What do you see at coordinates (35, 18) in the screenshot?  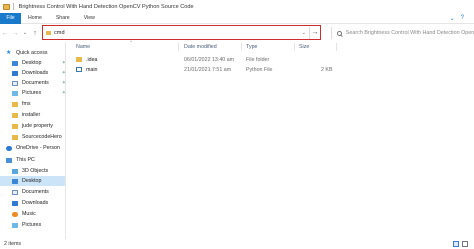 I see `tab-home: Home` at bounding box center [35, 18].